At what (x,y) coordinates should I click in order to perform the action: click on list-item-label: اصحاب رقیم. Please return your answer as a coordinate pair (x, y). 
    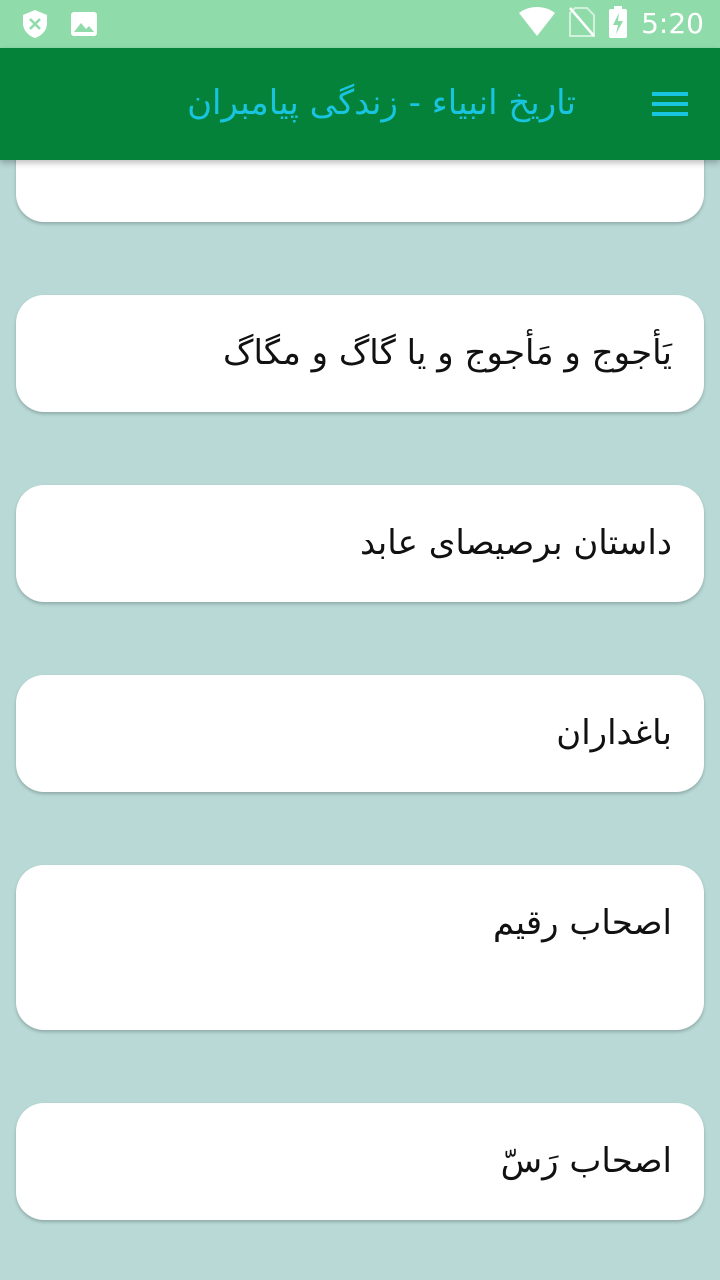
    Looking at the image, I should click on (582, 923).